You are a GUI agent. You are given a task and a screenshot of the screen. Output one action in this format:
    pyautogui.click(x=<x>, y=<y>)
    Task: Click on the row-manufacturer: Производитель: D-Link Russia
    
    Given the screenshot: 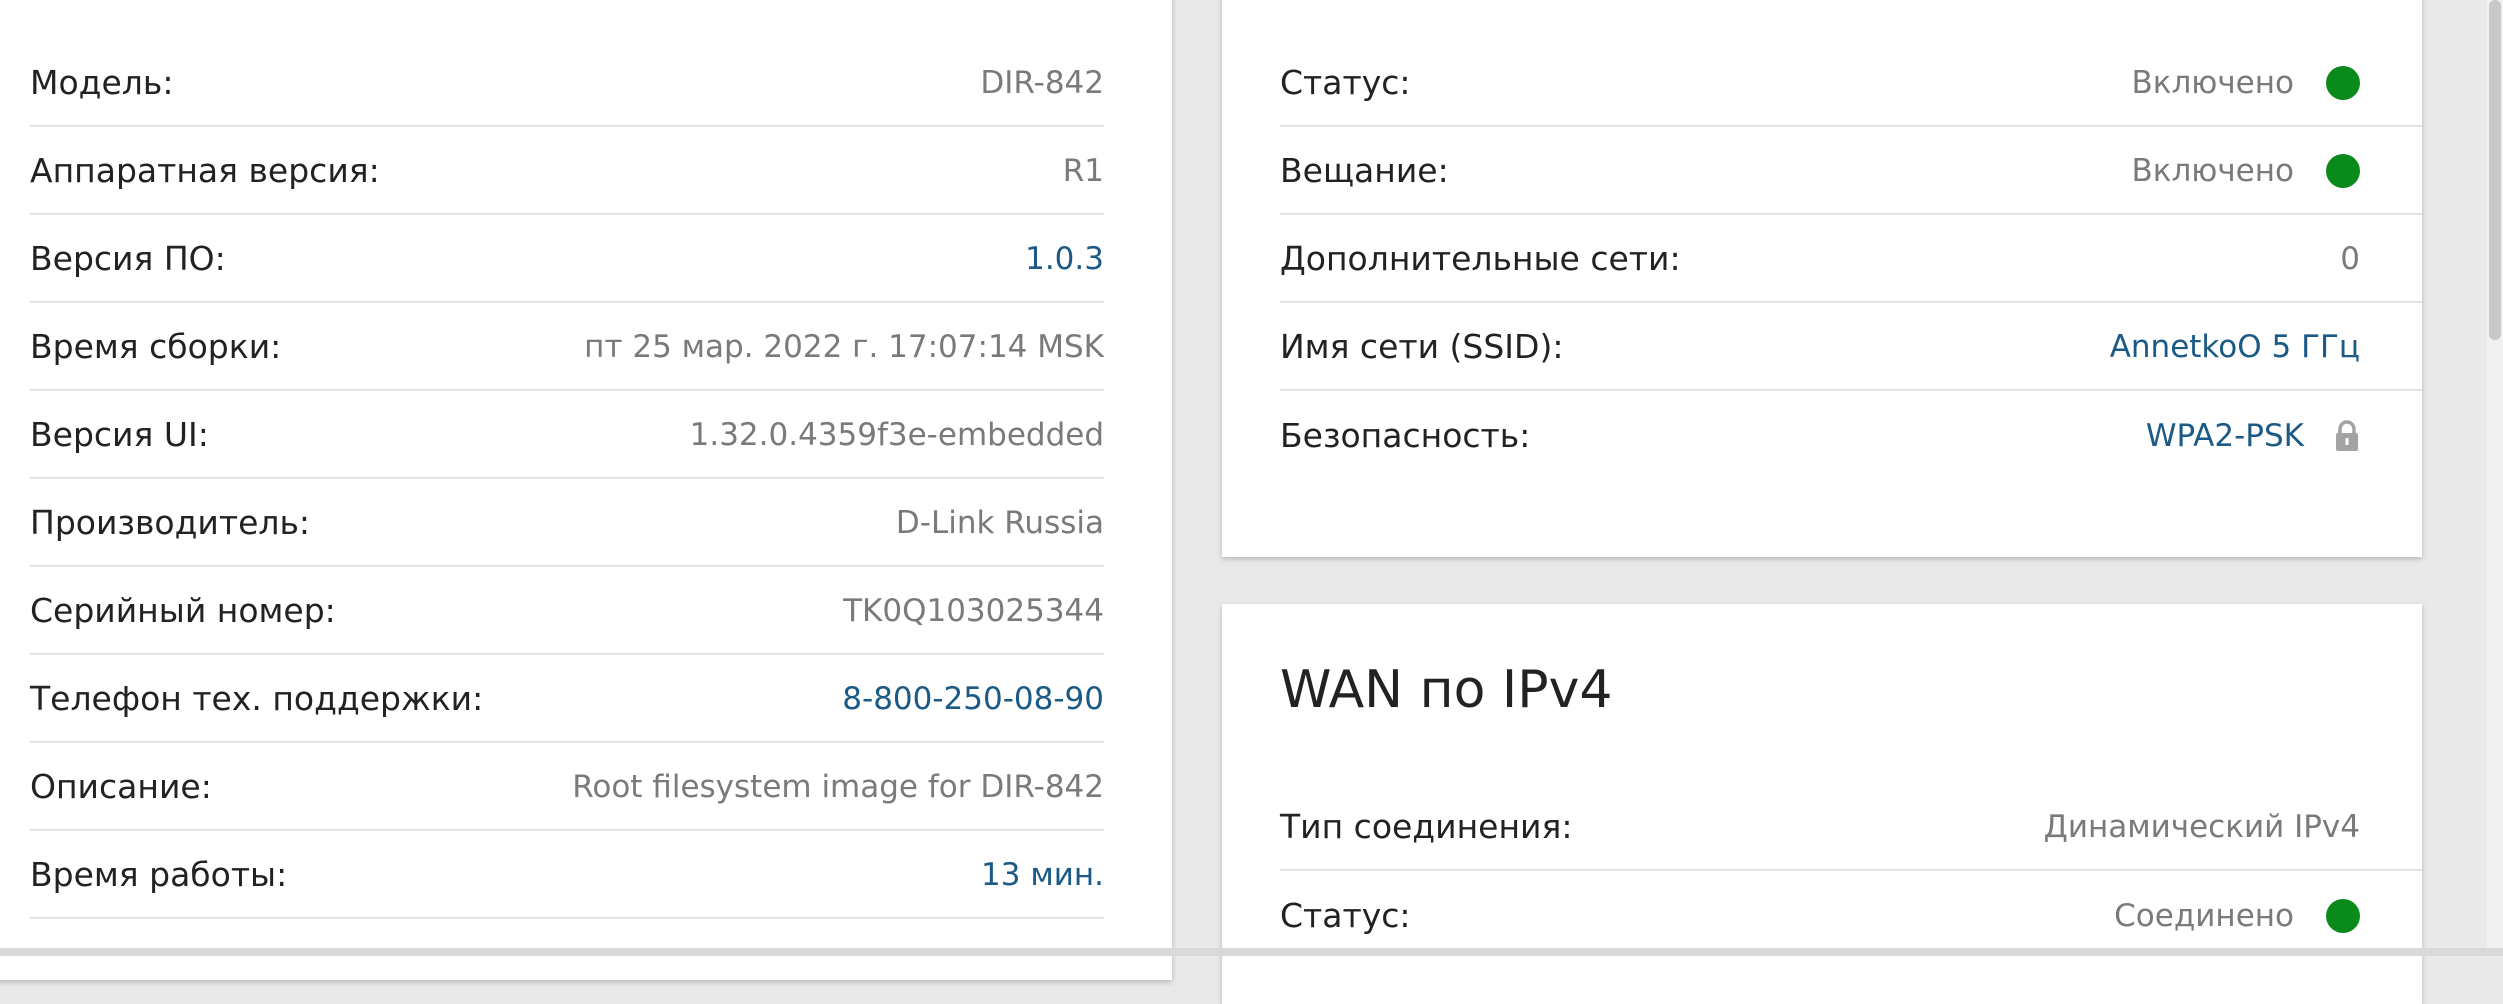 What is the action you would take?
    pyautogui.click(x=567, y=523)
    